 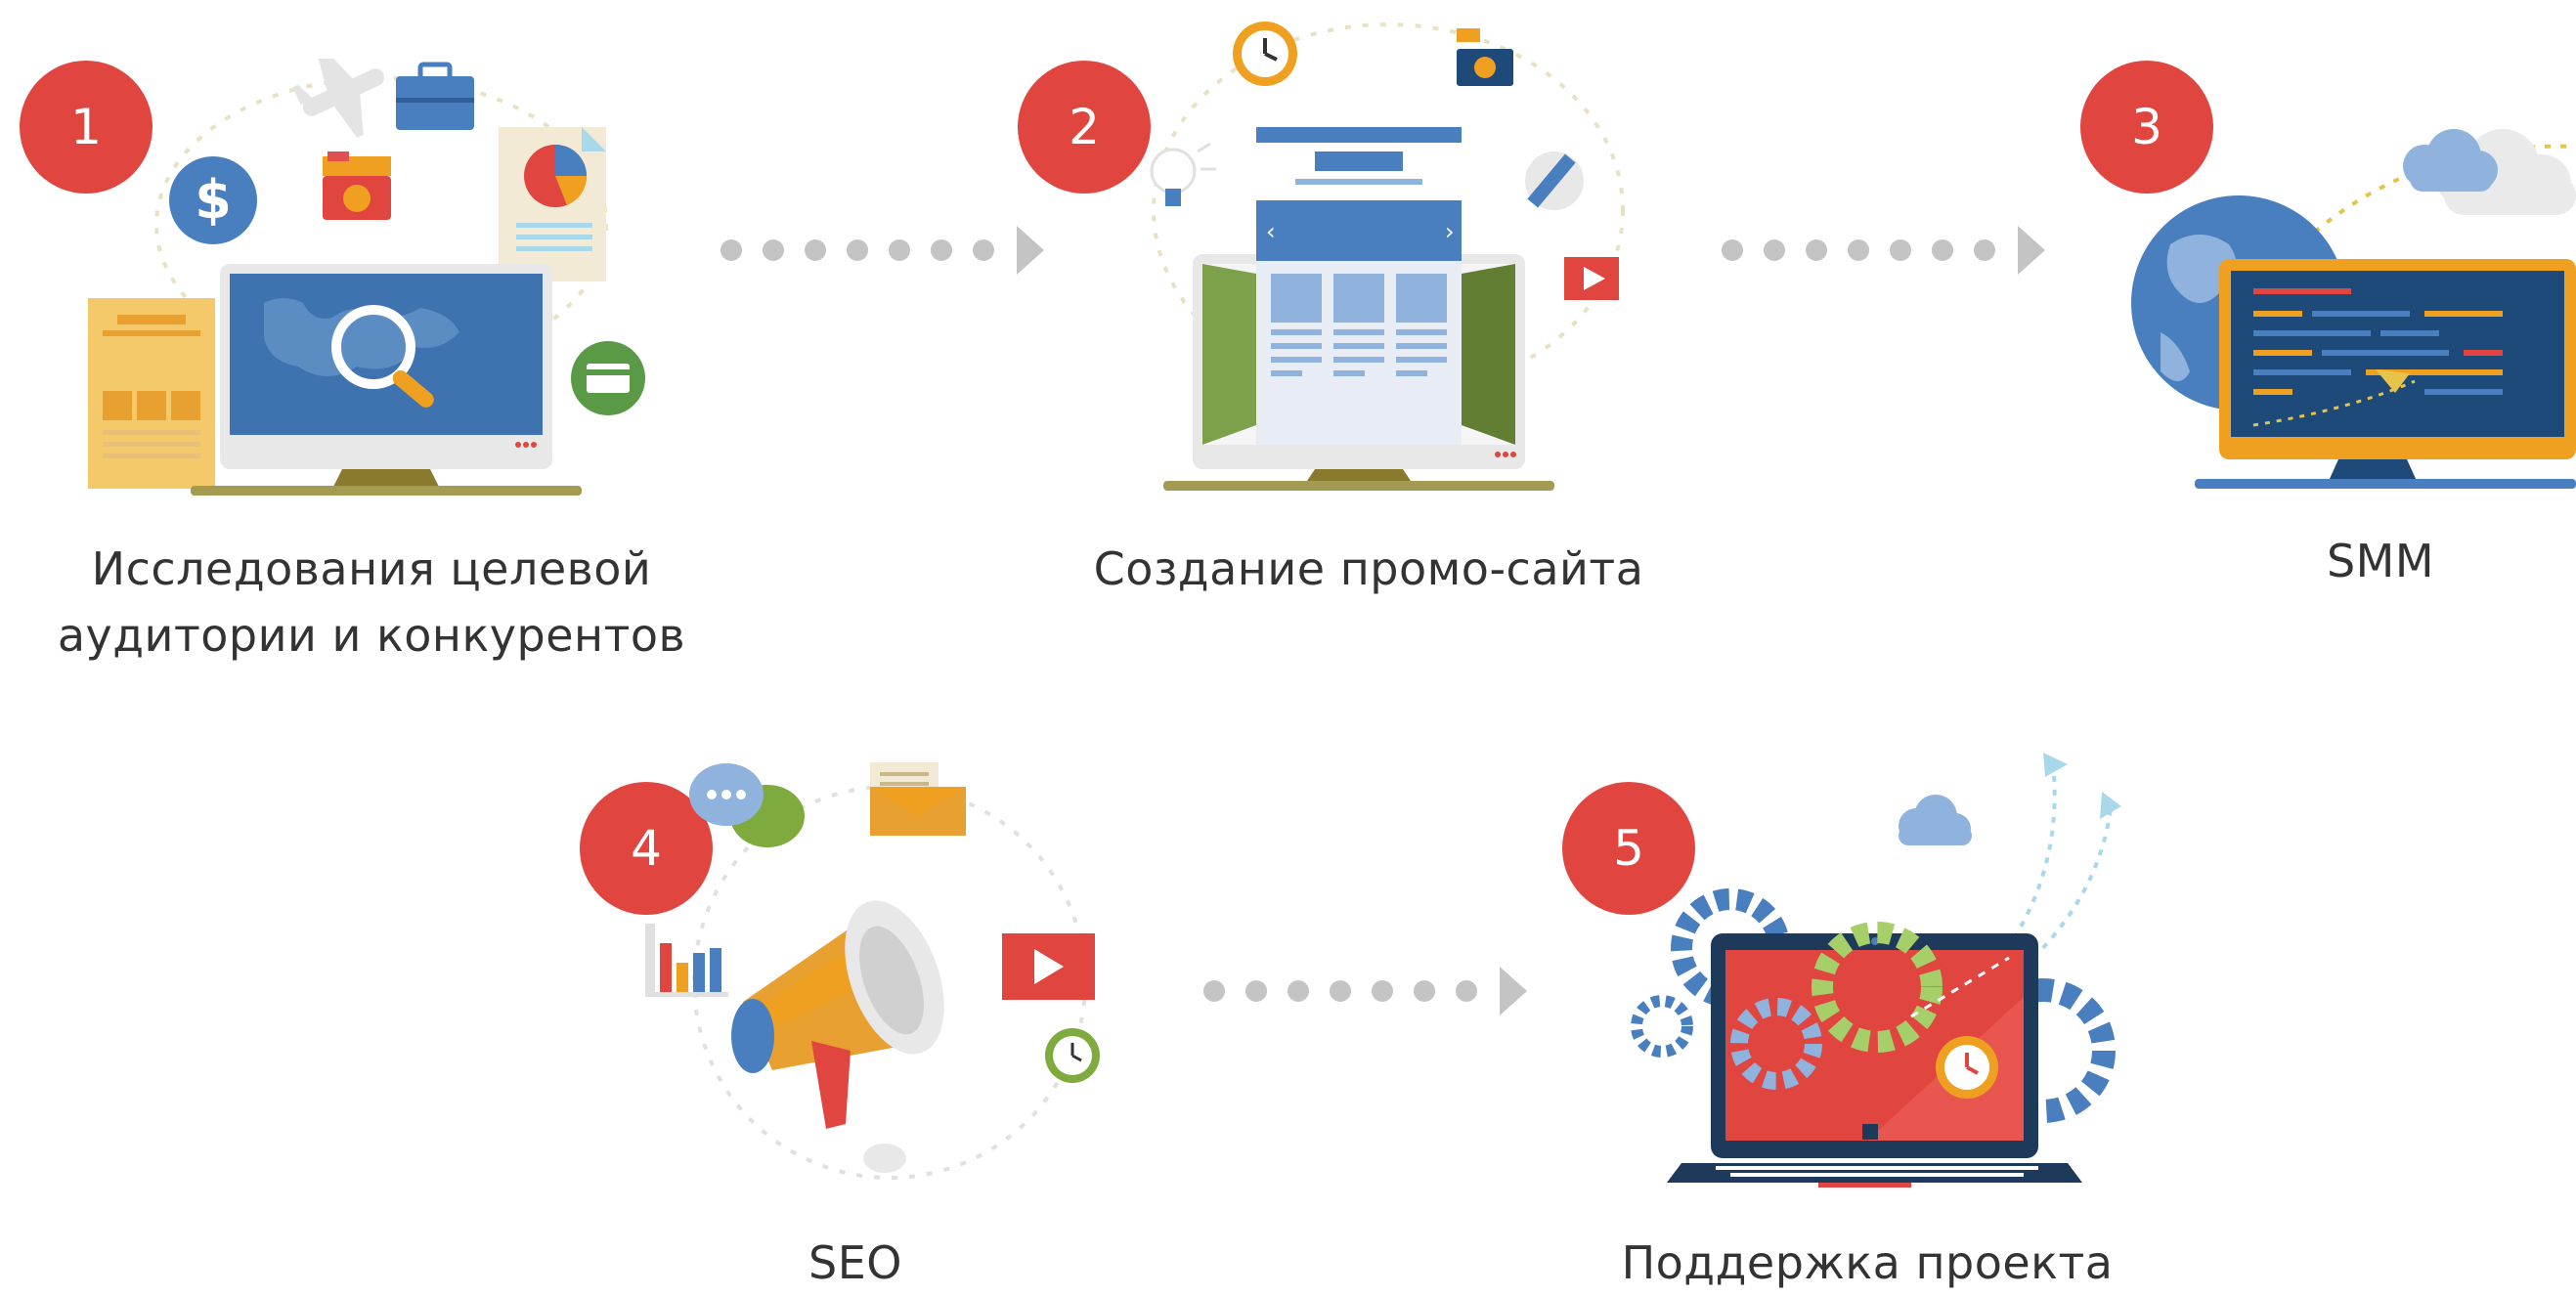 I want to click on step-2-caption: Создание промо-сайта, so click(x=1369, y=569).